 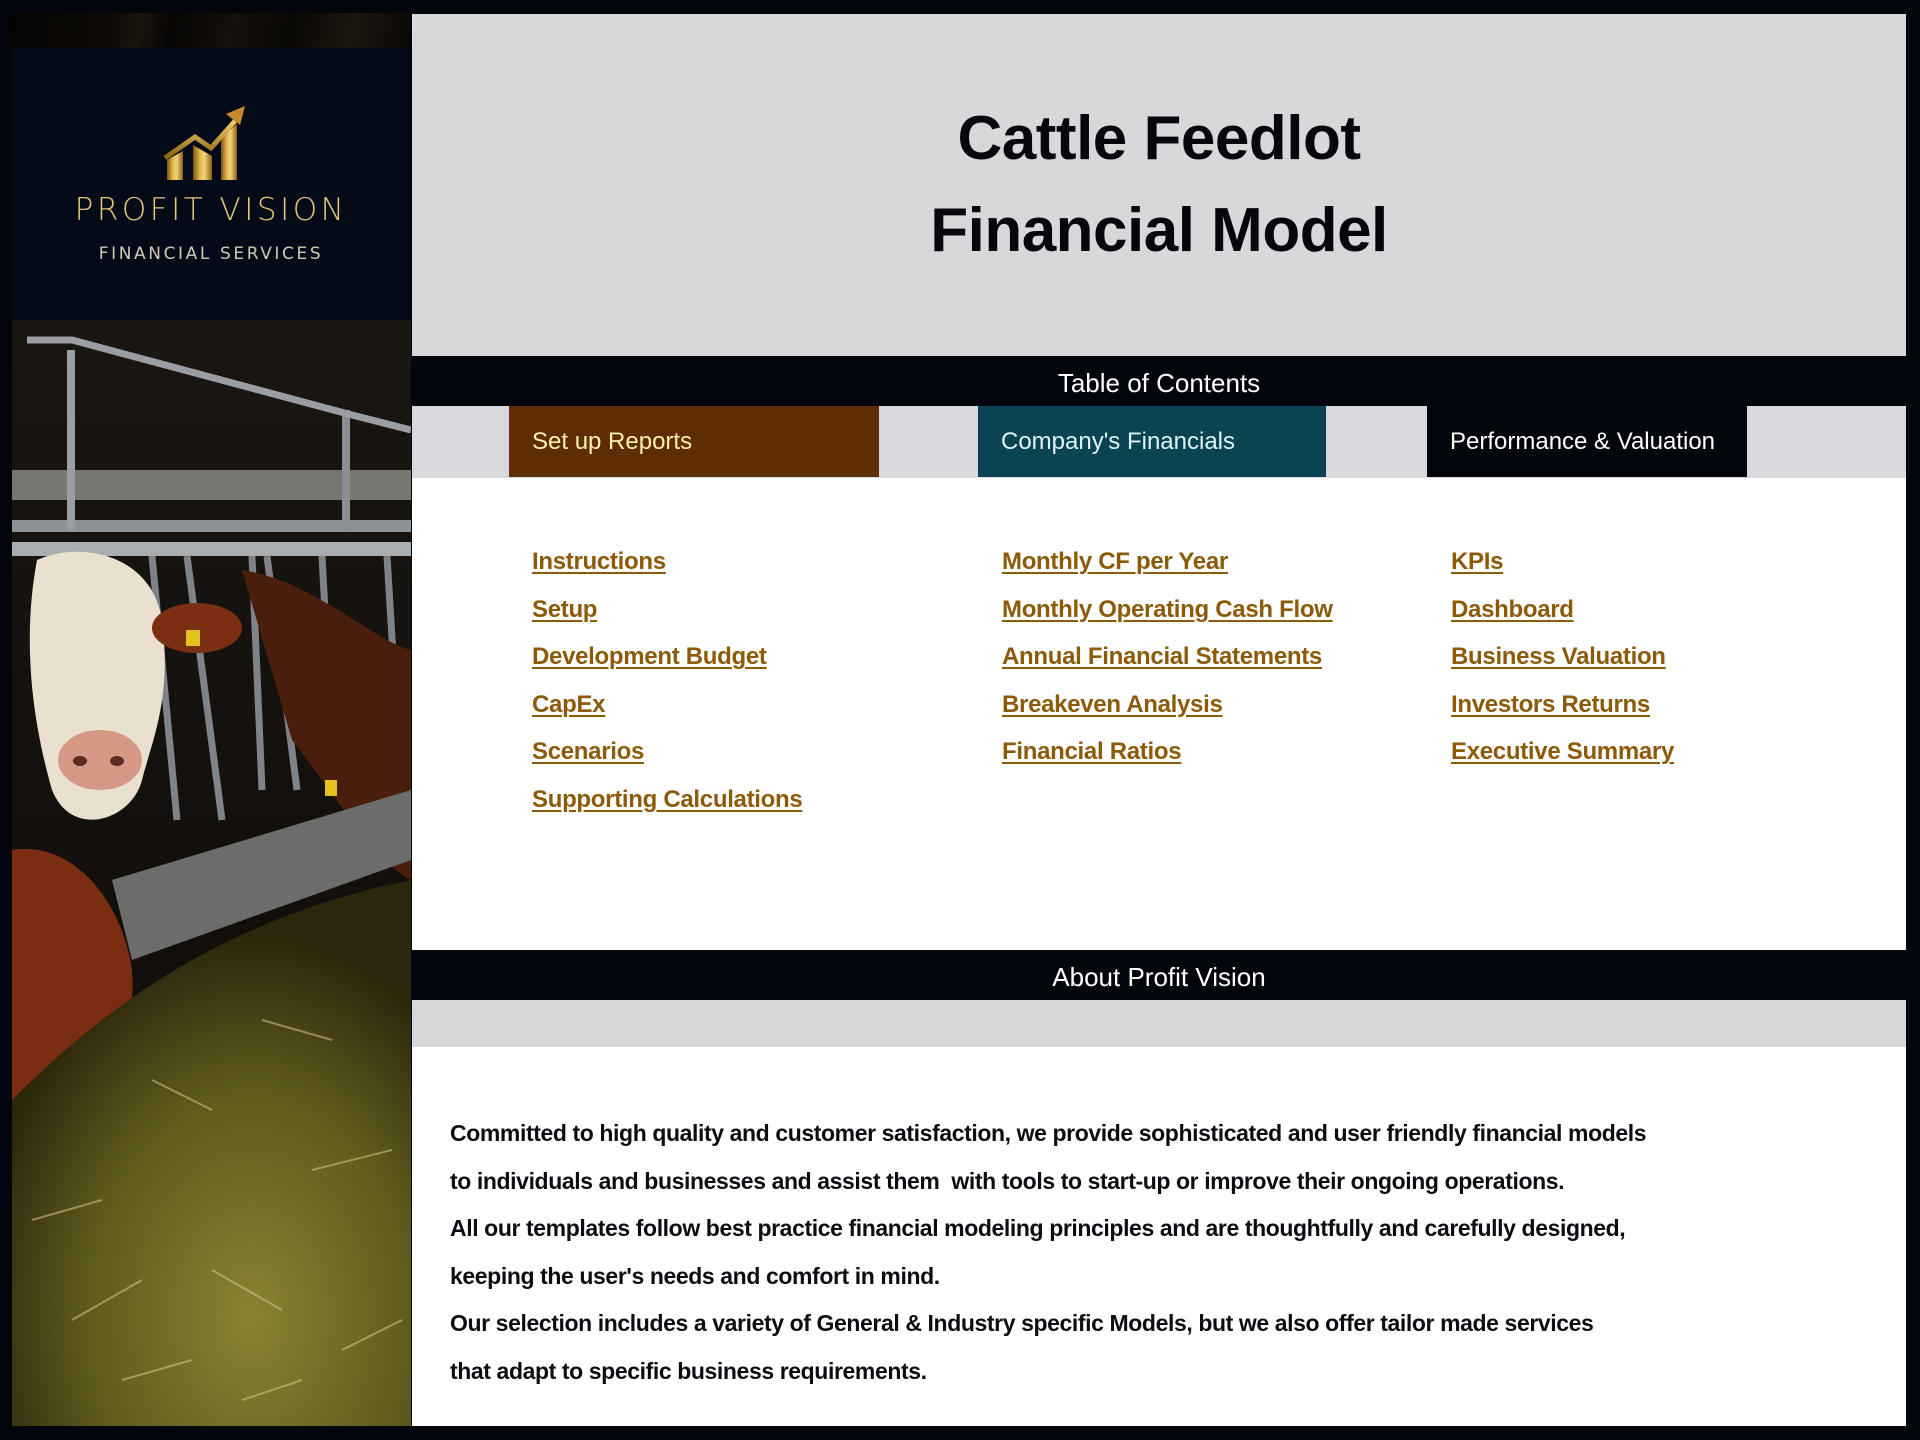 What do you see at coordinates (1159, 381) in the screenshot?
I see `table-of-contents-heading: Table of Contents` at bounding box center [1159, 381].